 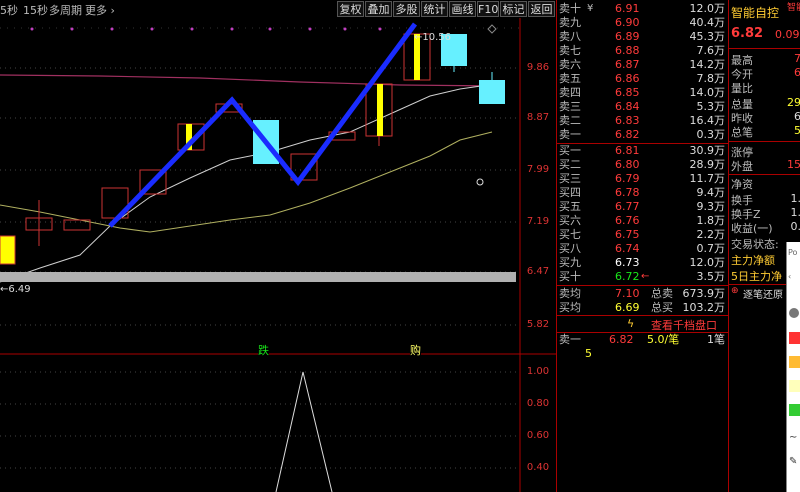 What do you see at coordinates (793, 8) in the screenshot?
I see `stock-name-small: 智能` at bounding box center [793, 8].